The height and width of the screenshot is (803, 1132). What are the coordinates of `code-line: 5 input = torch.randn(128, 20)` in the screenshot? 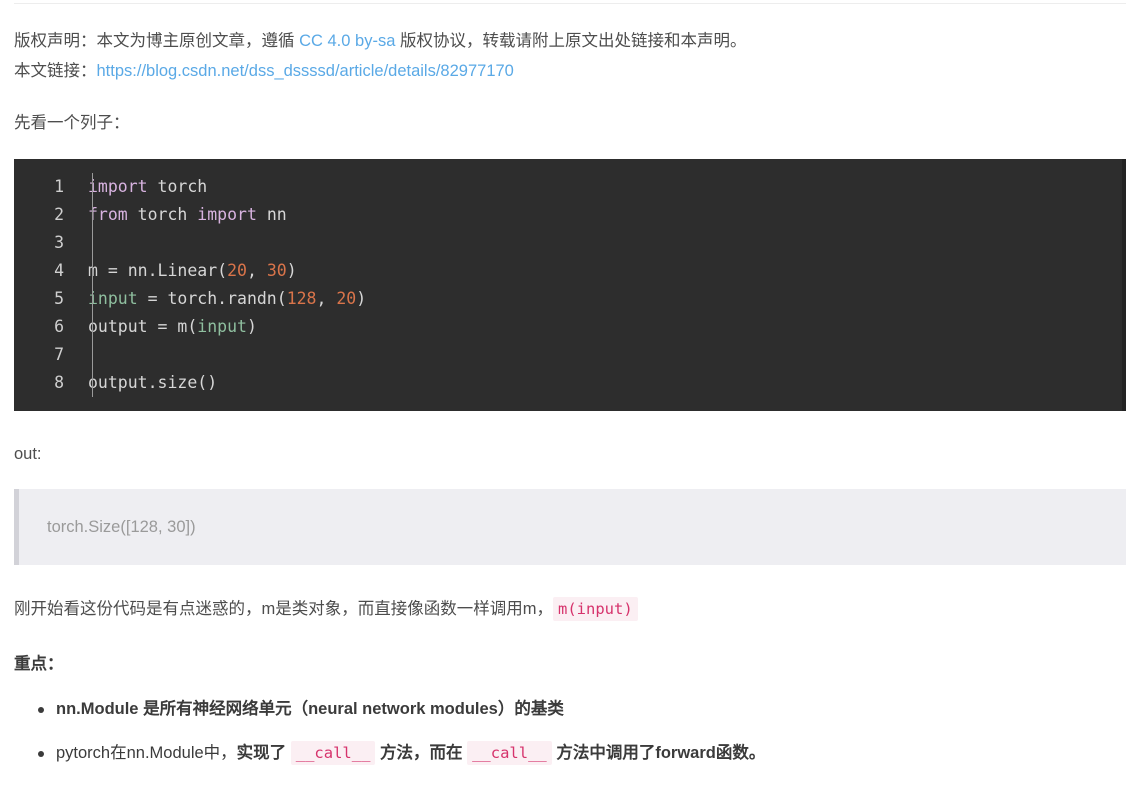 It's located at (570, 299).